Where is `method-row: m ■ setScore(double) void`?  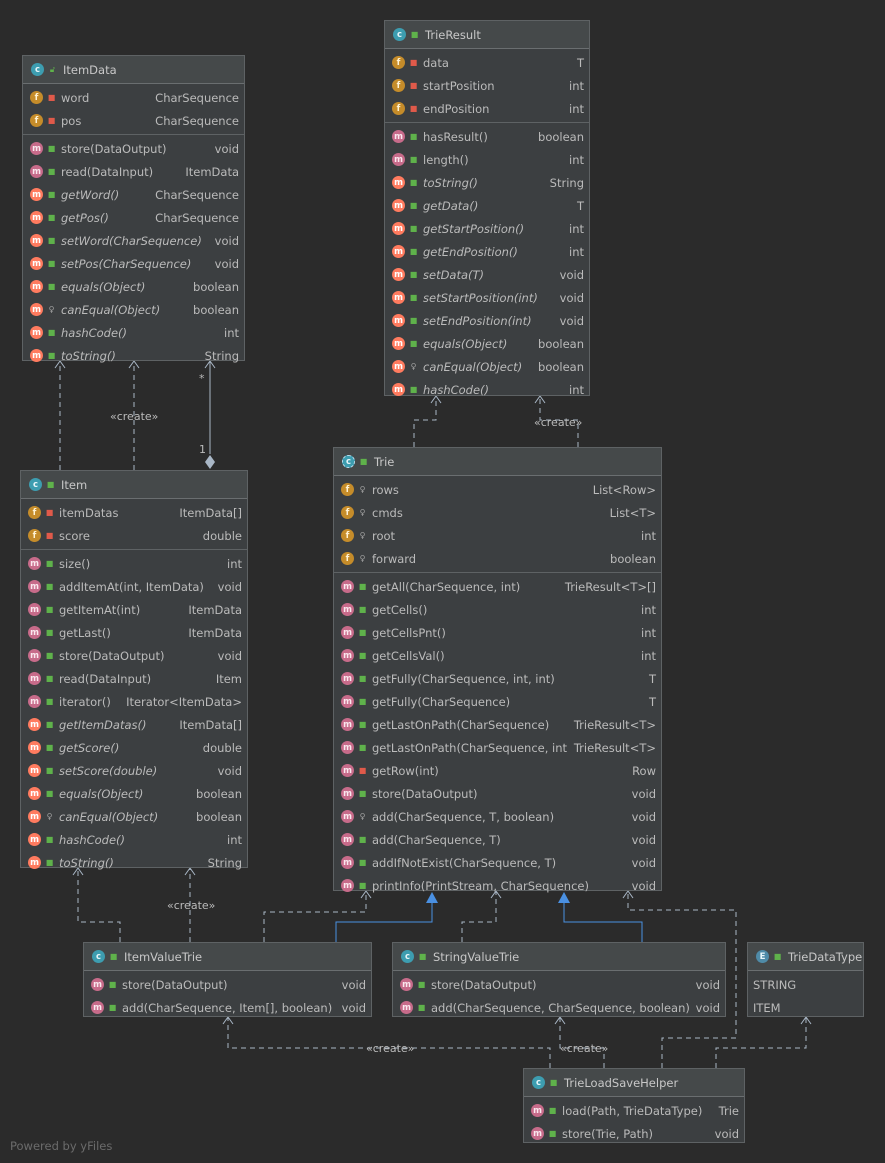
method-row: m ■ setScore(double) void is located at coordinates (134, 770).